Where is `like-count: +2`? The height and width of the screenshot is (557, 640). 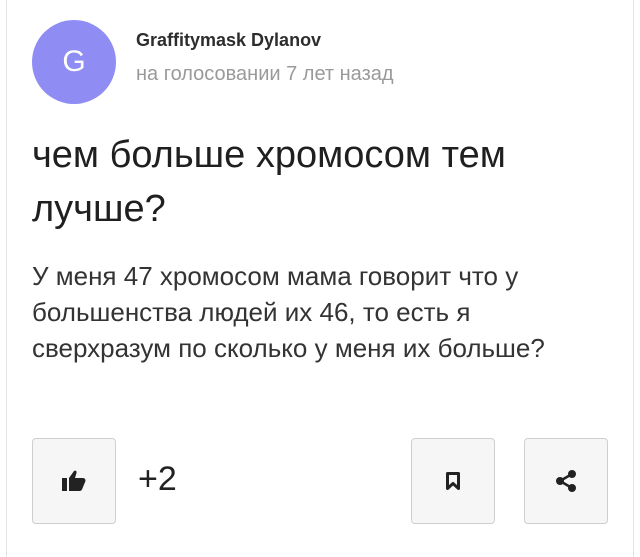 like-count: +2 is located at coordinates (157, 479).